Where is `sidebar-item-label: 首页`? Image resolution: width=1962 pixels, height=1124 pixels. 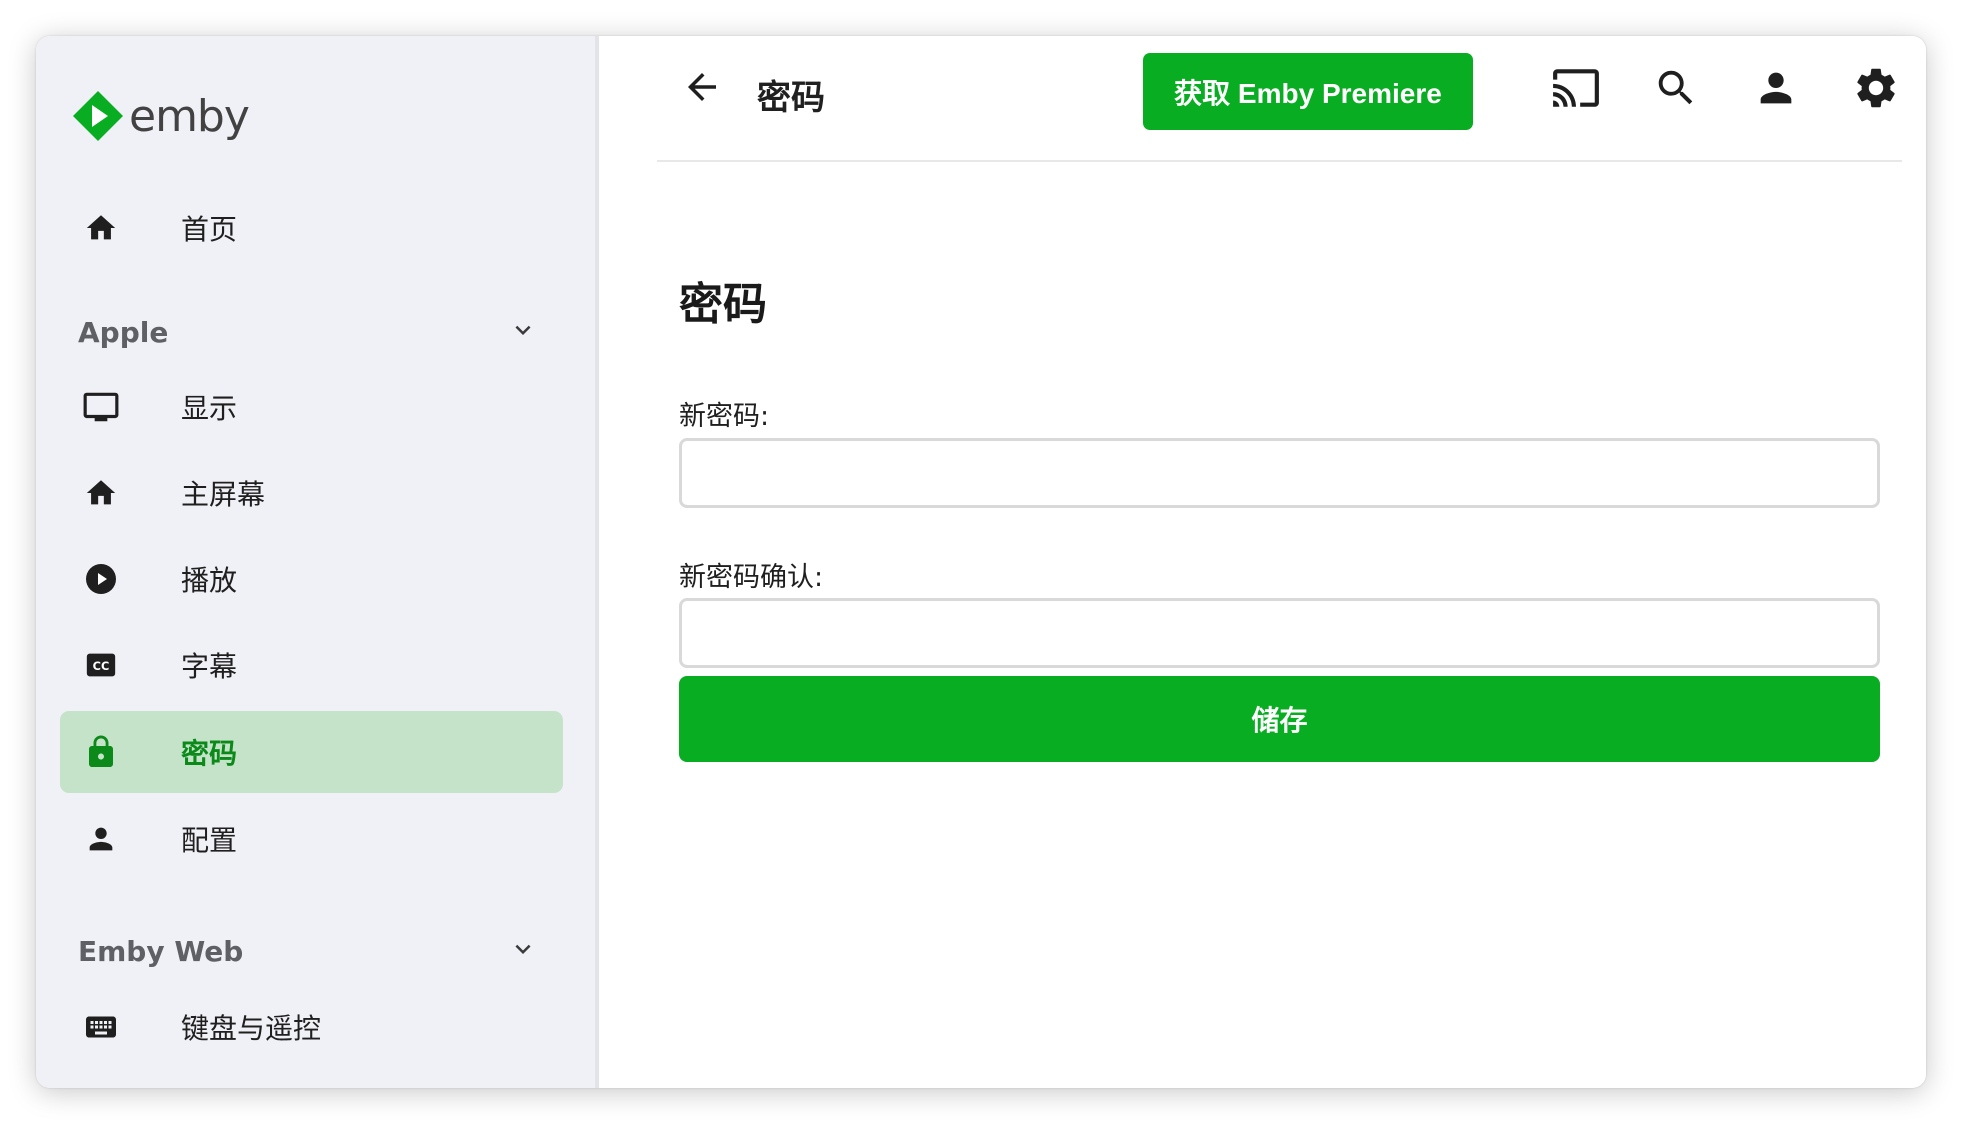
sidebar-item-label: 首页 is located at coordinates (209, 229).